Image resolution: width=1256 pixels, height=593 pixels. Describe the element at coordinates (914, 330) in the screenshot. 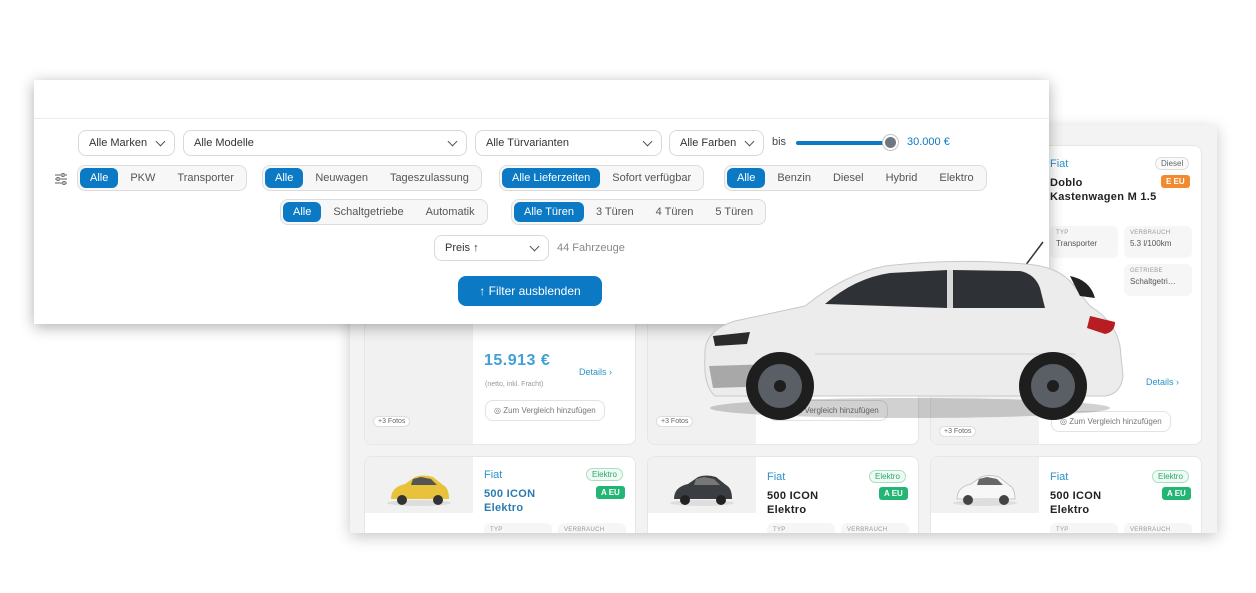

I see `hero-car-image` at that location.